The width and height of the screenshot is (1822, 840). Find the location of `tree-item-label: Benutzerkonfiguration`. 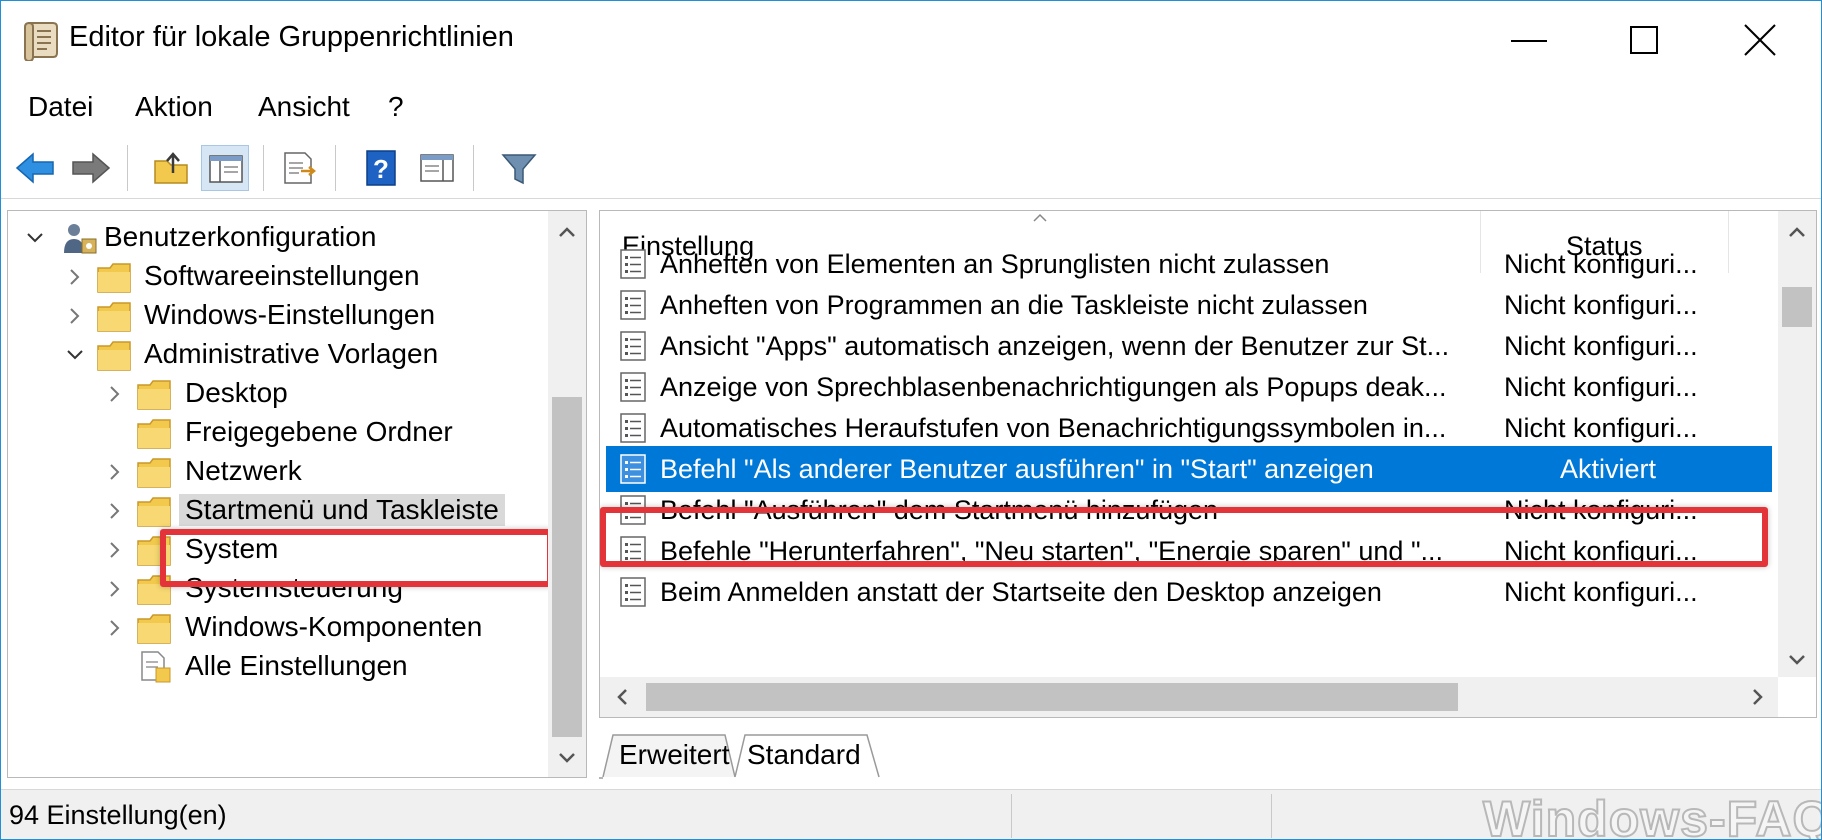

tree-item-label: Benutzerkonfiguration is located at coordinates (240, 236).